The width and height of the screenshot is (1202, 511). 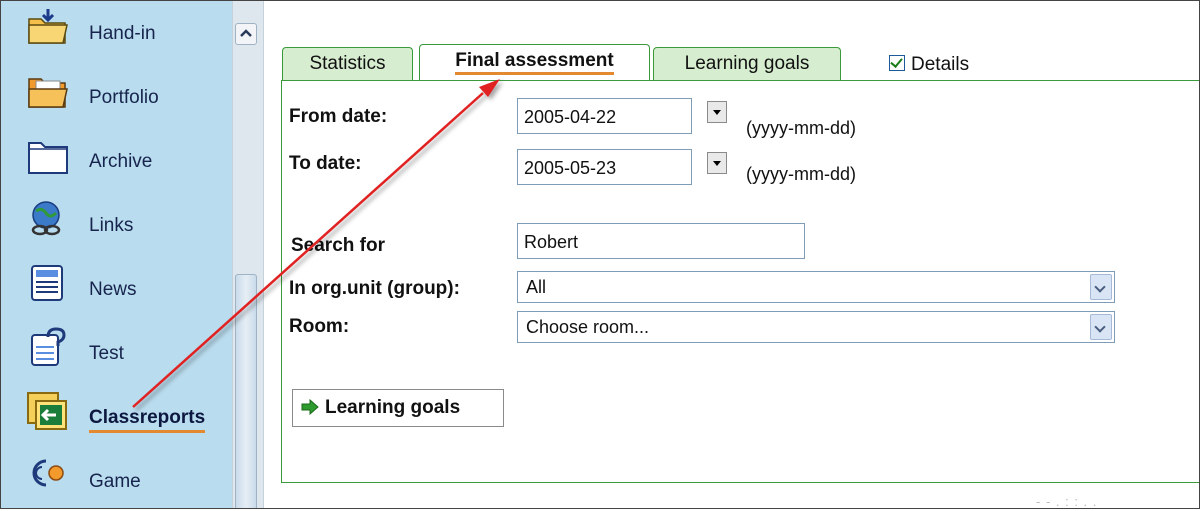 I want to click on to-date-dropdown-button, so click(x=717, y=163).